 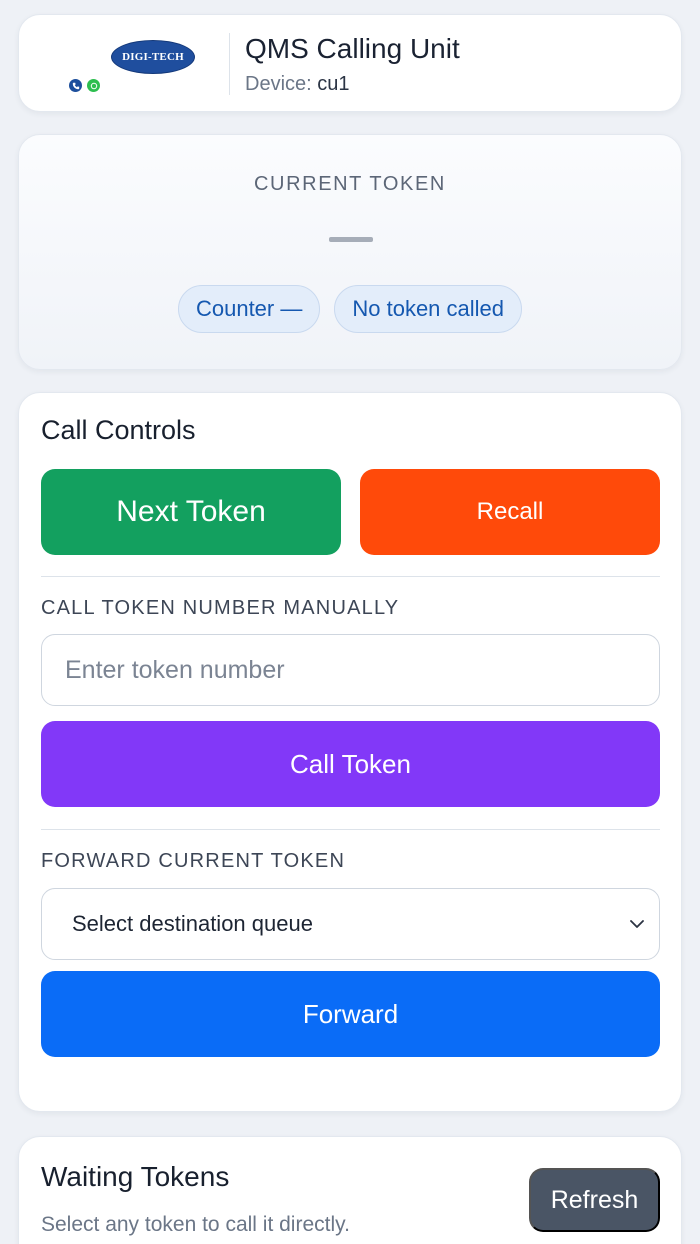 I want to click on token-number-placeholder: Enter token number, so click(x=175, y=669).